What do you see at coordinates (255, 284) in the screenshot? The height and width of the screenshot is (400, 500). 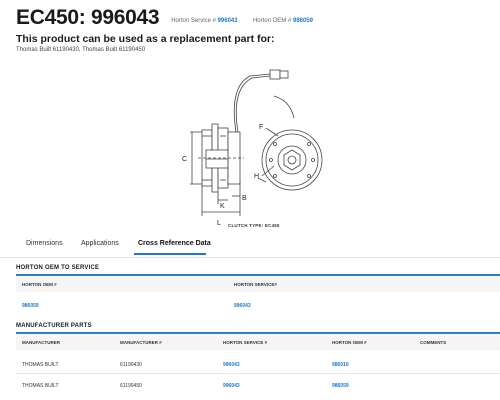 I see `col-horton-service: HORTON SERVICE#` at bounding box center [255, 284].